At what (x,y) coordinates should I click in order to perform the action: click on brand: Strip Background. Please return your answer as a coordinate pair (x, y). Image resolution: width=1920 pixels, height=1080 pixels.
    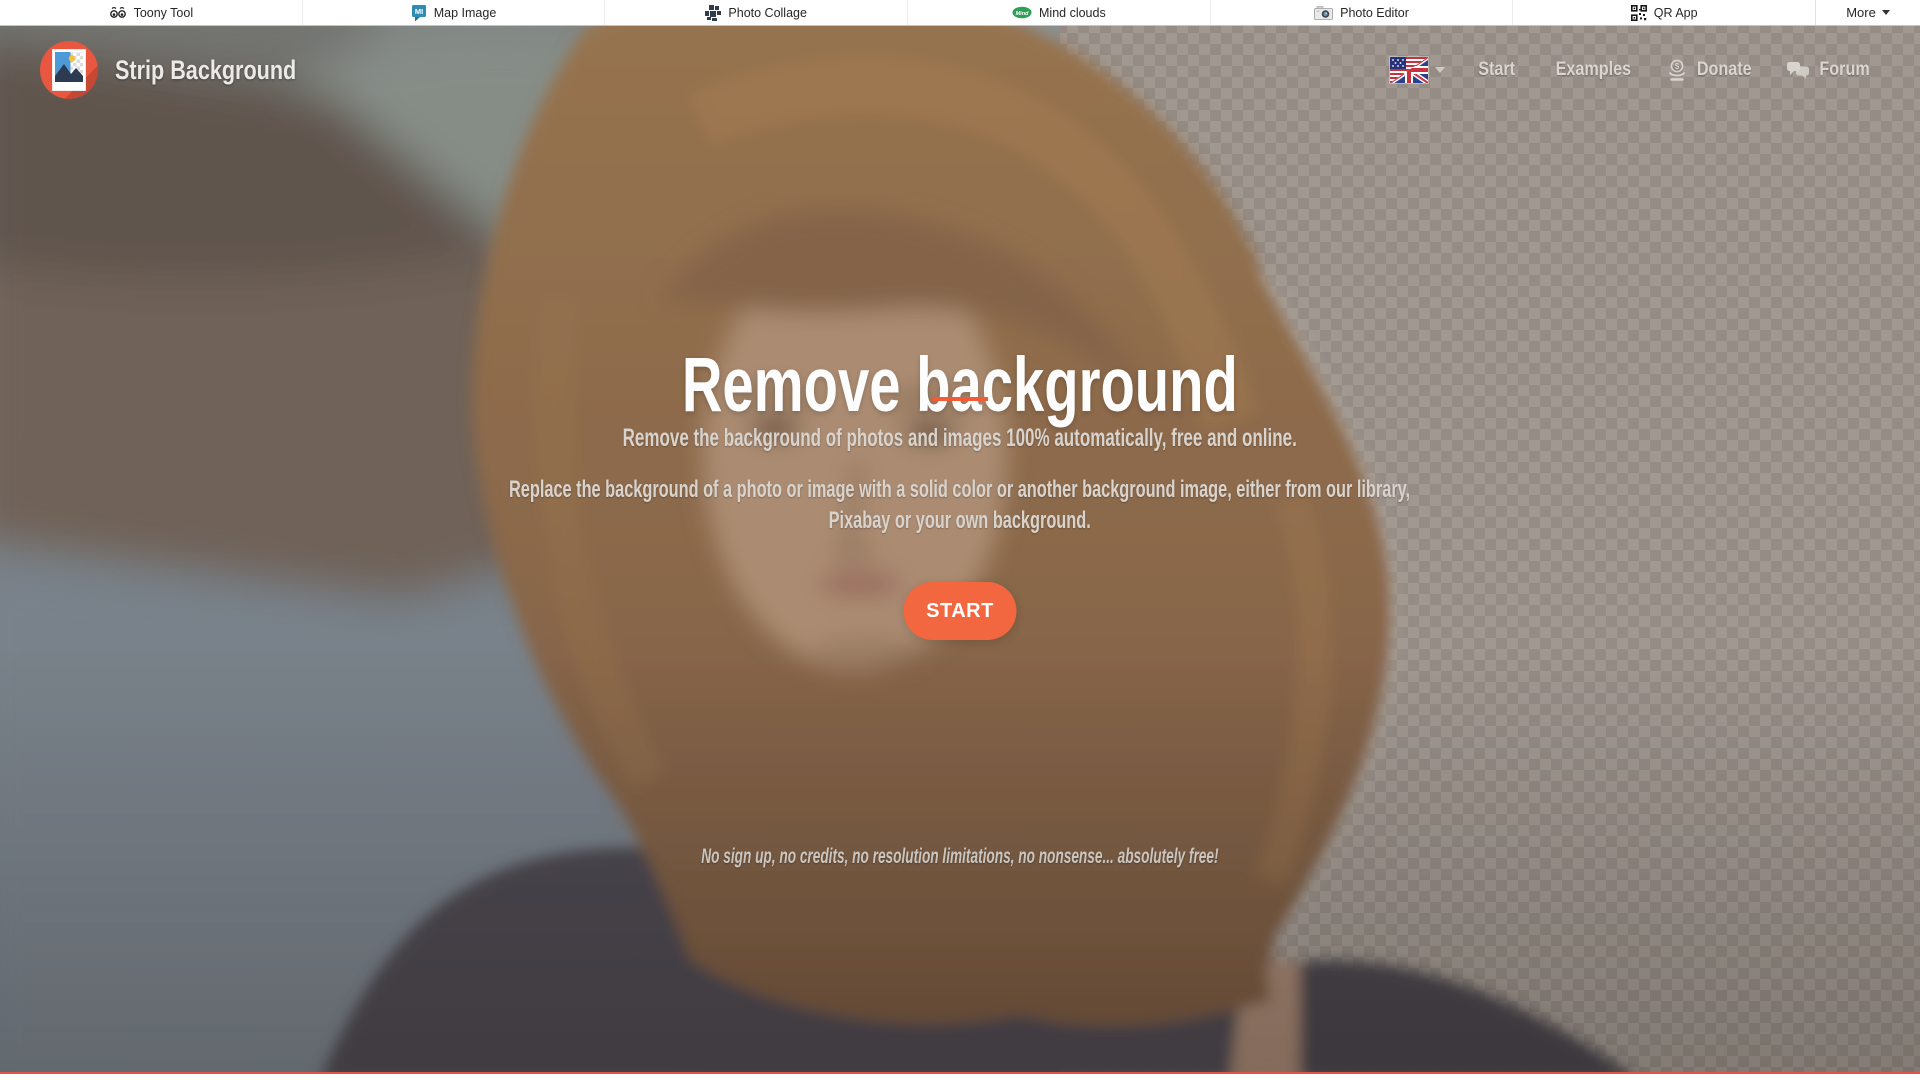
    Looking at the image, I should click on (191, 70).